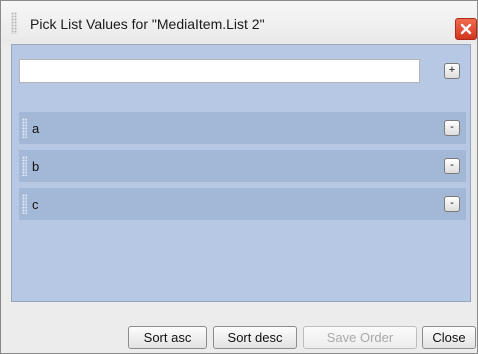 The height and width of the screenshot is (354, 478). I want to click on new-value-input, so click(219, 71).